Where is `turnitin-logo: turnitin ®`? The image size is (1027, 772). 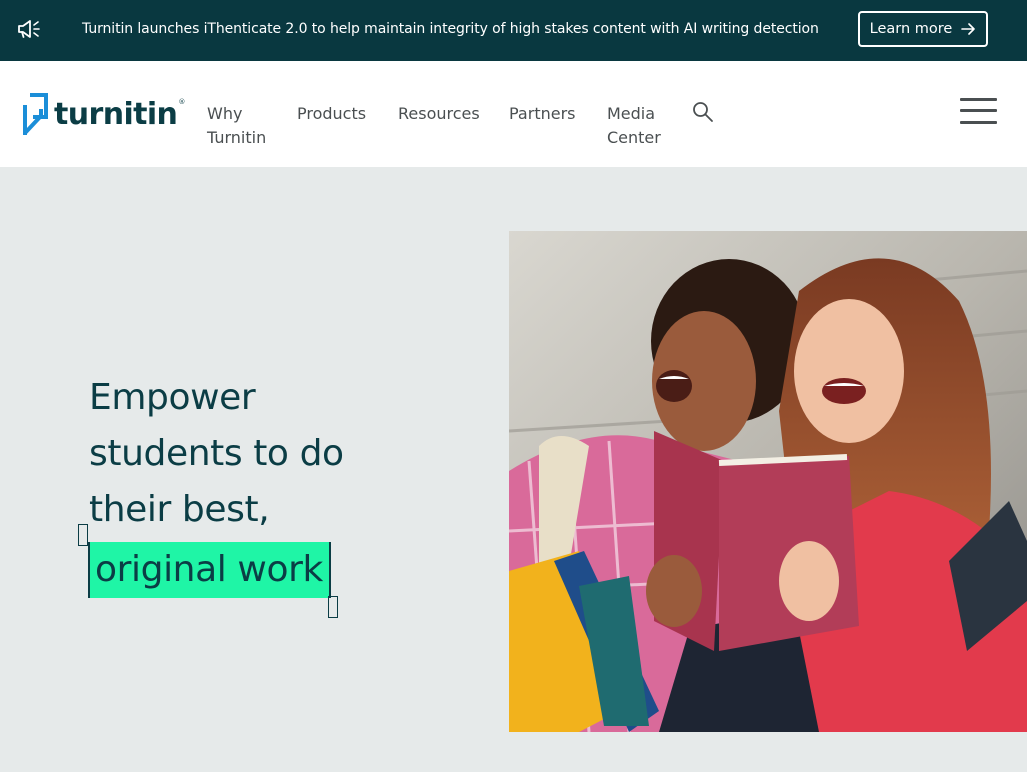 turnitin-logo: turnitin ® is located at coordinates (103, 115).